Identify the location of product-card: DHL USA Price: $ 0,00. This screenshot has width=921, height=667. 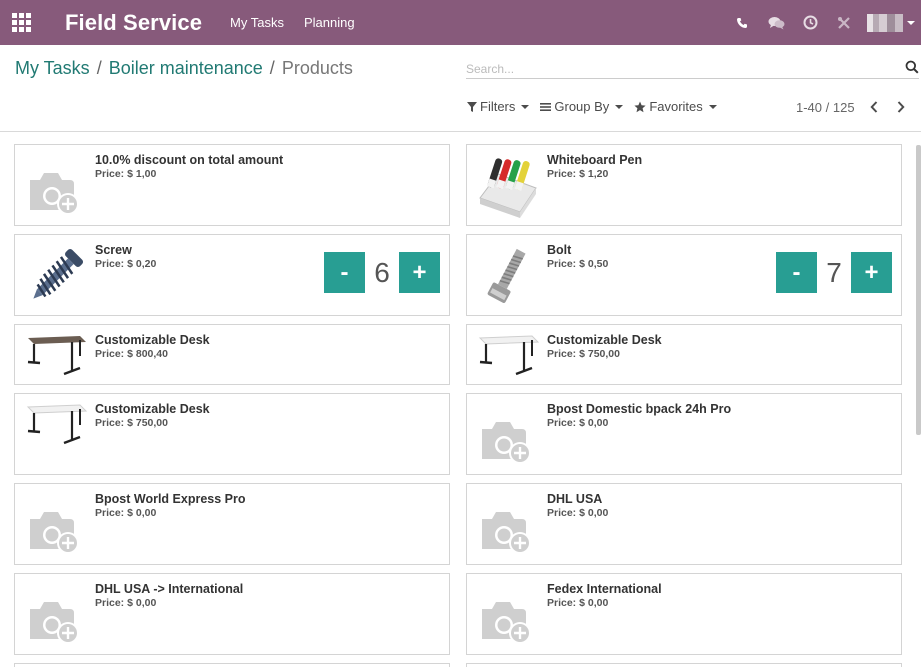
(684, 524).